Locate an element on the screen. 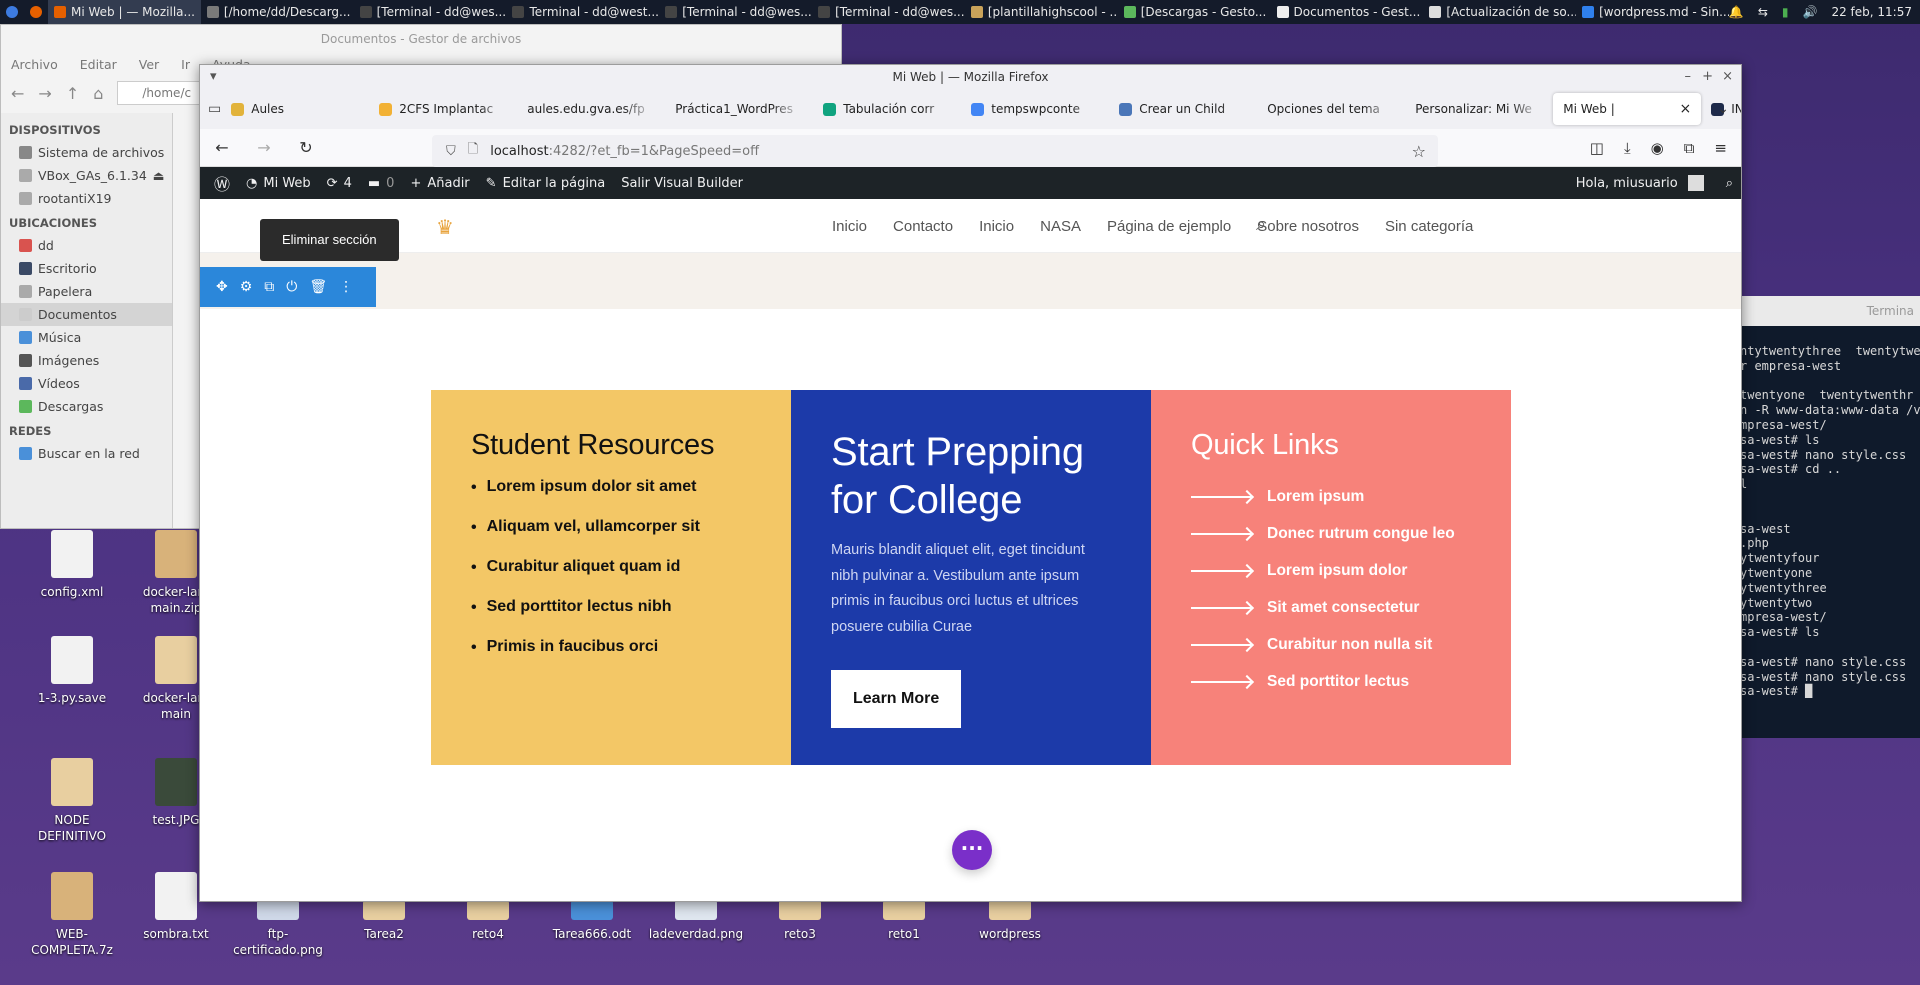 The image size is (1920, 985). home-icon: ⌂ is located at coordinates (98, 93).